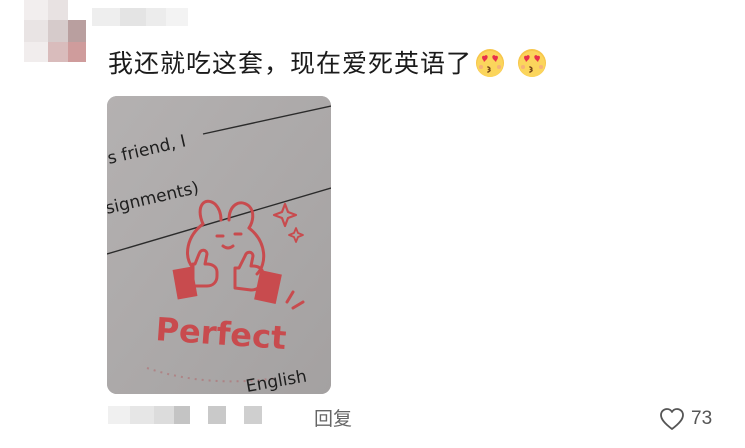 The height and width of the screenshot is (448, 745). What do you see at coordinates (140, 17) in the screenshot?
I see `username` at bounding box center [140, 17].